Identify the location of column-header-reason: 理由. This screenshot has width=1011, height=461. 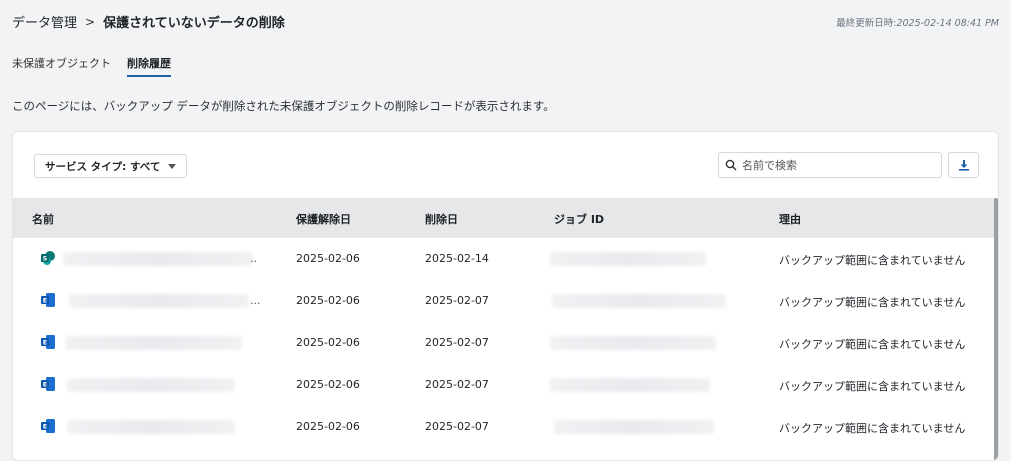
(790, 219).